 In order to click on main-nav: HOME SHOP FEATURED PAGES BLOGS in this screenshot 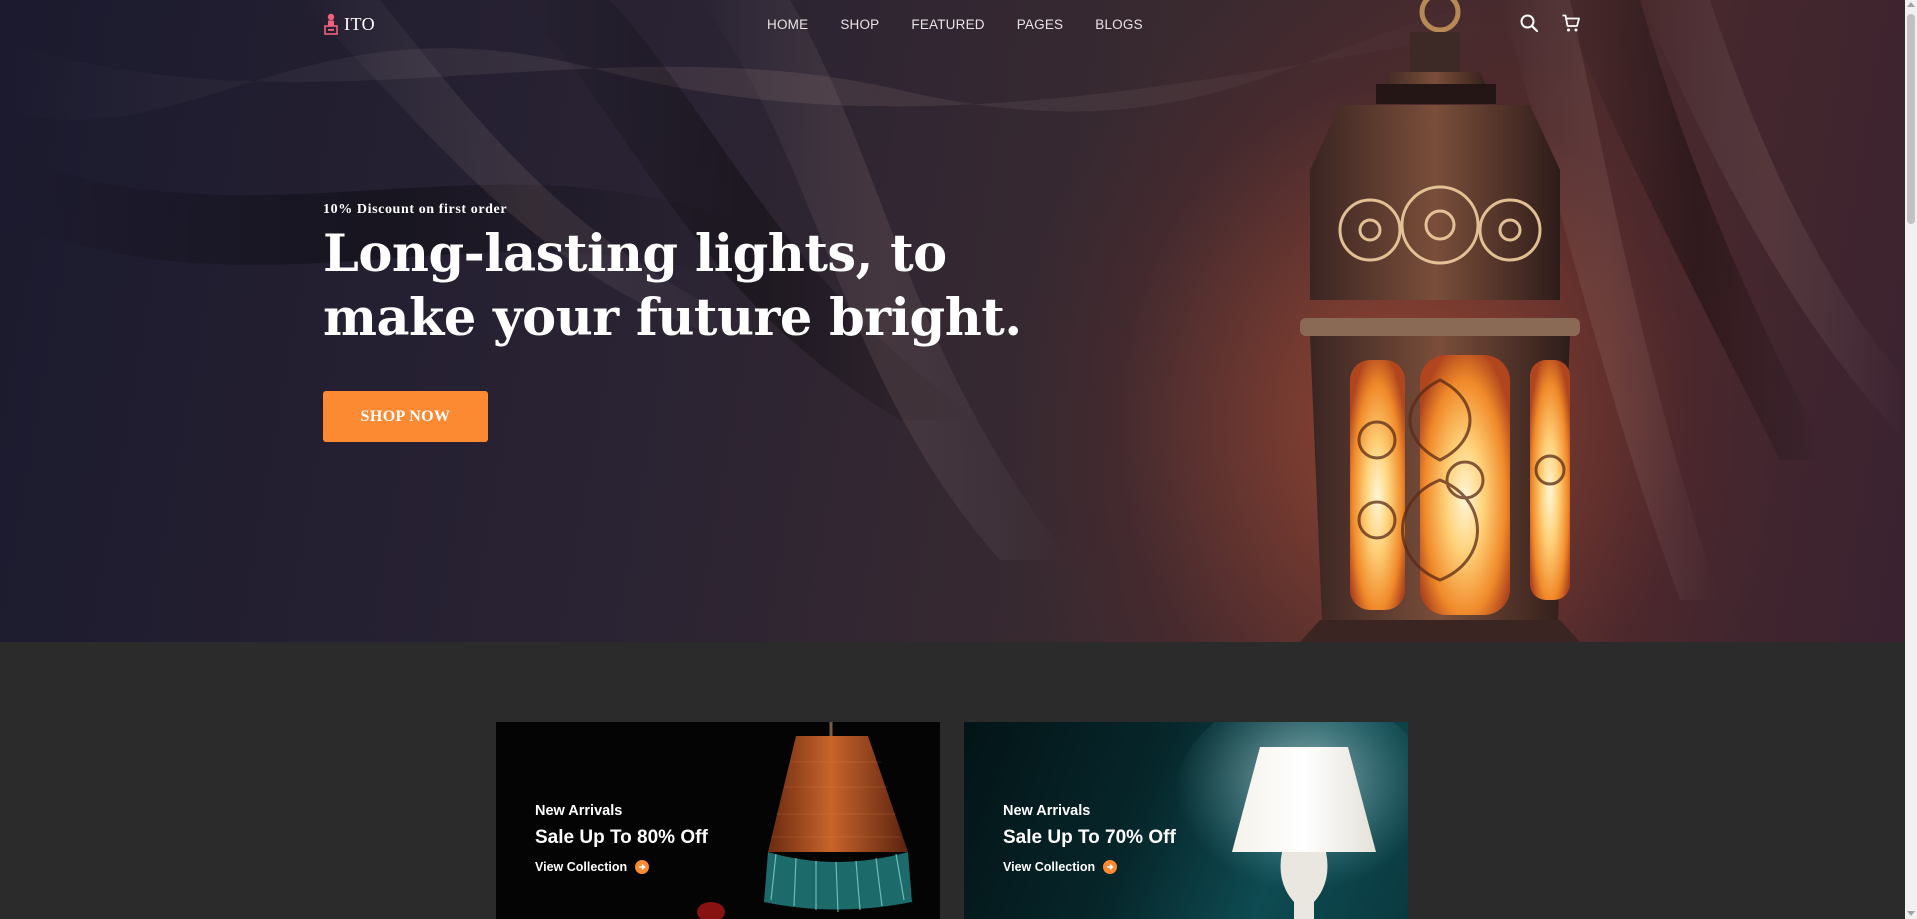, I will do `click(971, 24)`.